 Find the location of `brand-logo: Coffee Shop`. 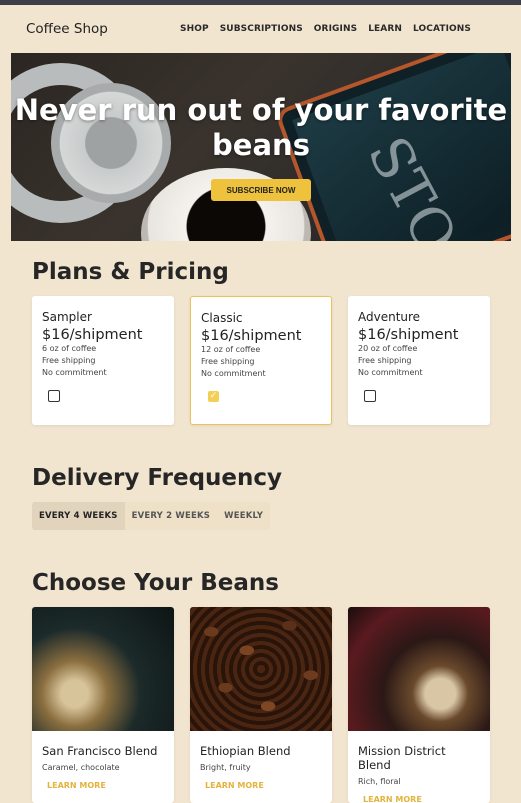

brand-logo: Coffee Shop is located at coordinates (67, 29).